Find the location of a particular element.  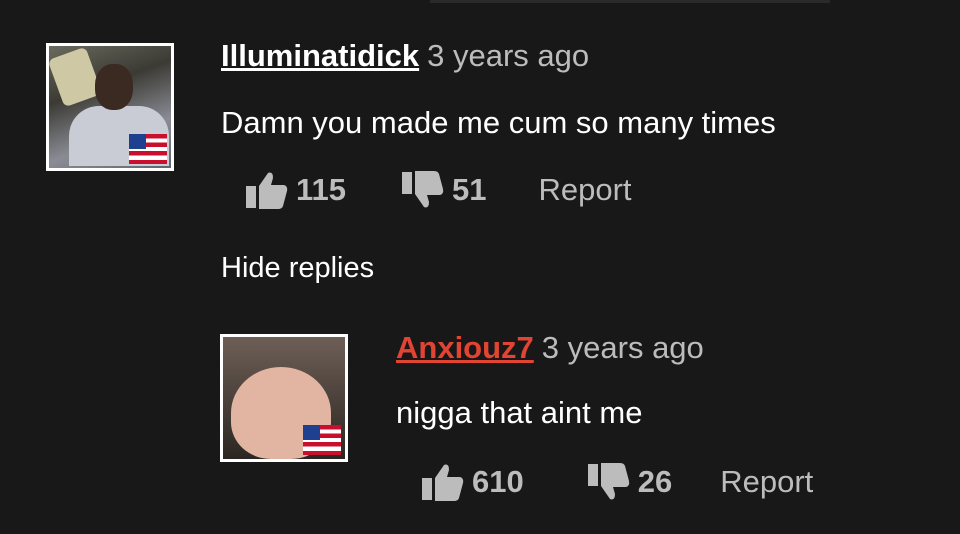

dislike-button: 51 is located at coordinates (443, 190).